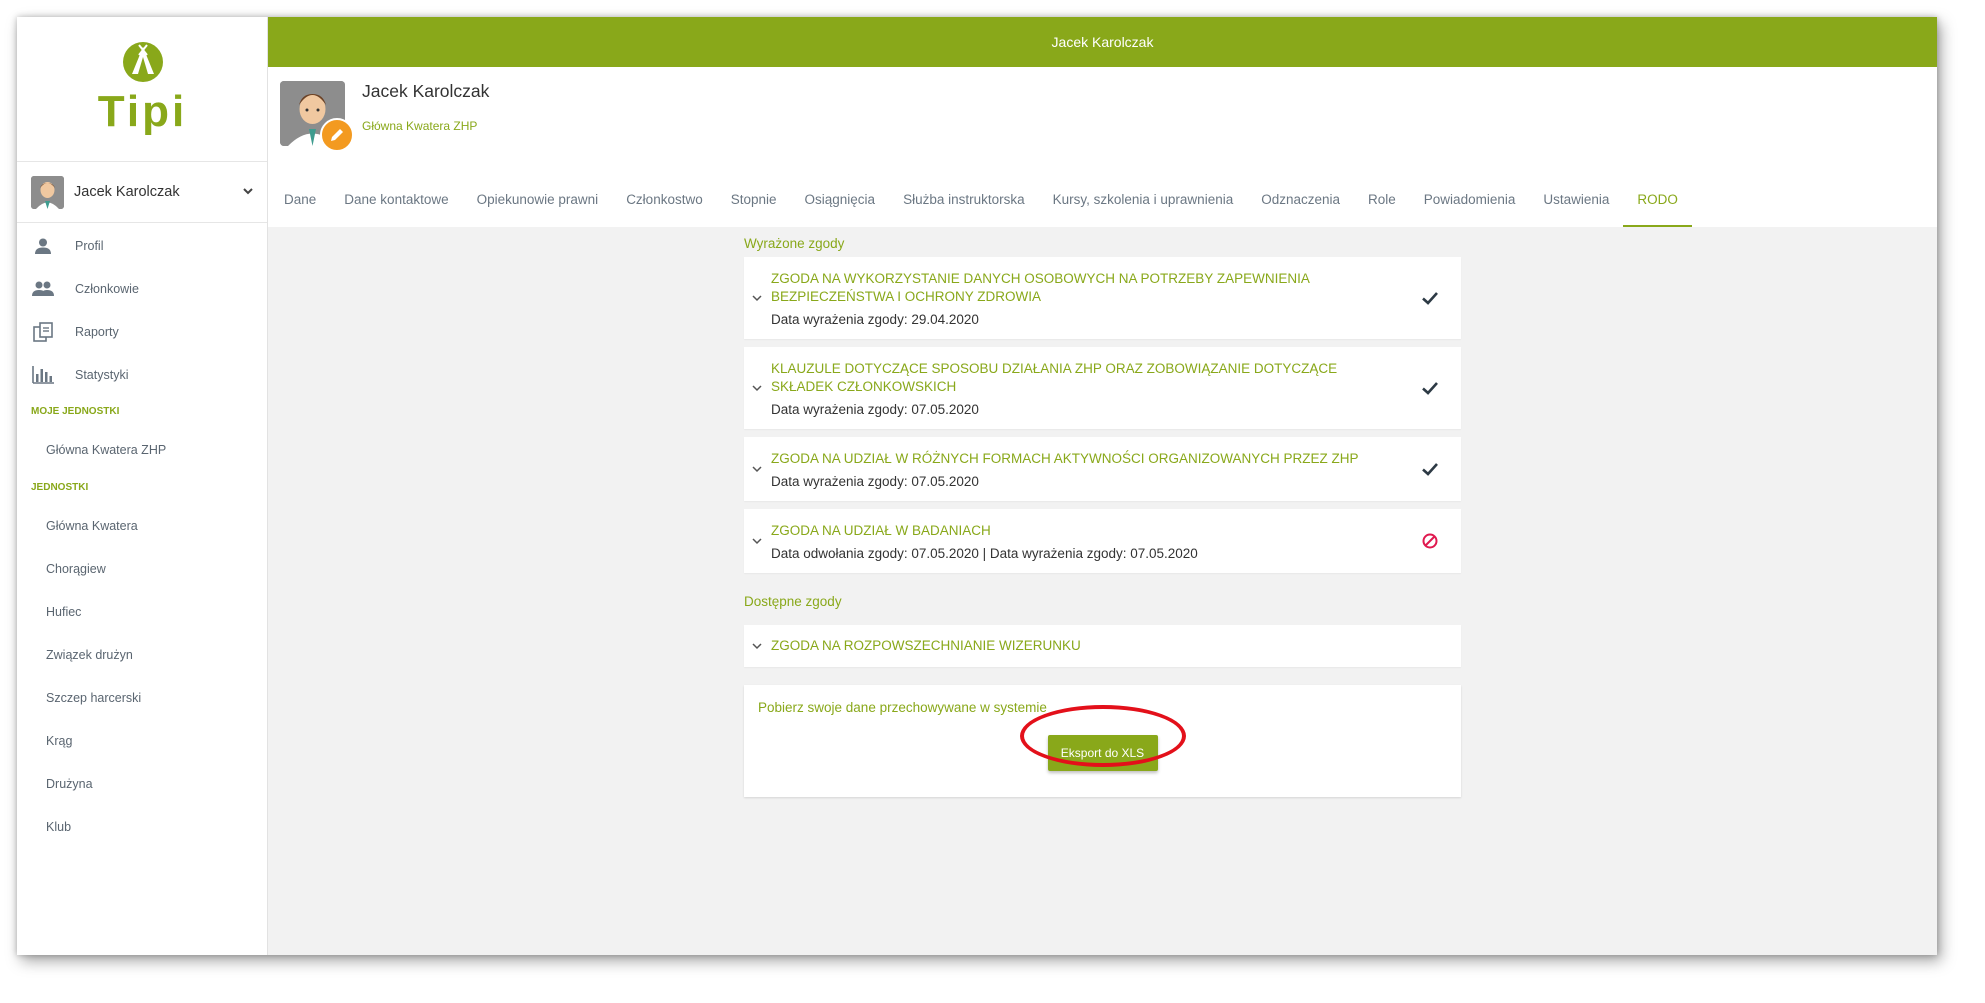  Describe the element at coordinates (142, 526) in the screenshot. I see `unit-item: Główna Kwatera` at that location.